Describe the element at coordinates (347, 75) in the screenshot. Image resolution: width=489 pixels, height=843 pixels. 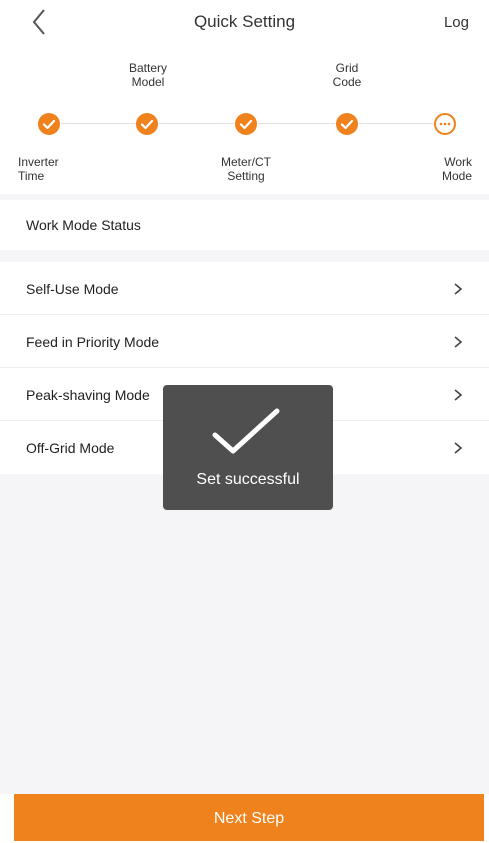
I see `step-label-grid-code: Grid Code` at that location.